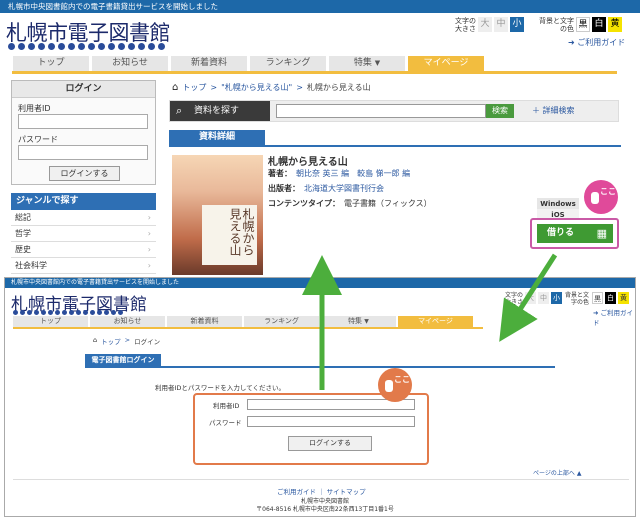  What do you see at coordinates (209, 63) in the screenshot?
I see `nav-new-items: 新着資料` at bounding box center [209, 63].